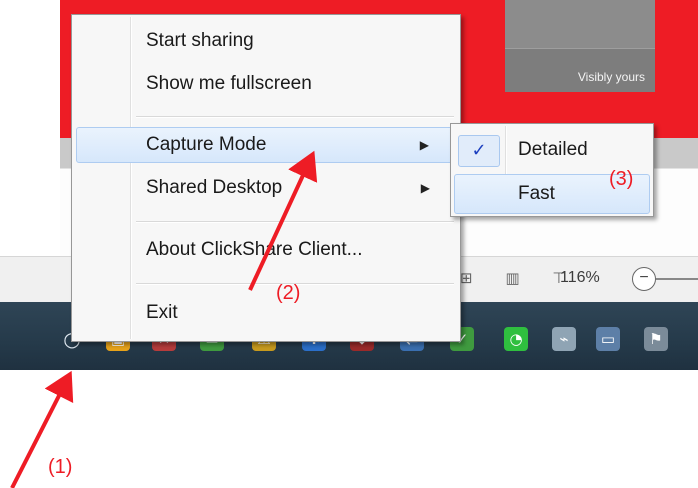 Image resolution: width=698 pixels, height=488 pixels. I want to click on annotation-step-2: (2), so click(288, 293).